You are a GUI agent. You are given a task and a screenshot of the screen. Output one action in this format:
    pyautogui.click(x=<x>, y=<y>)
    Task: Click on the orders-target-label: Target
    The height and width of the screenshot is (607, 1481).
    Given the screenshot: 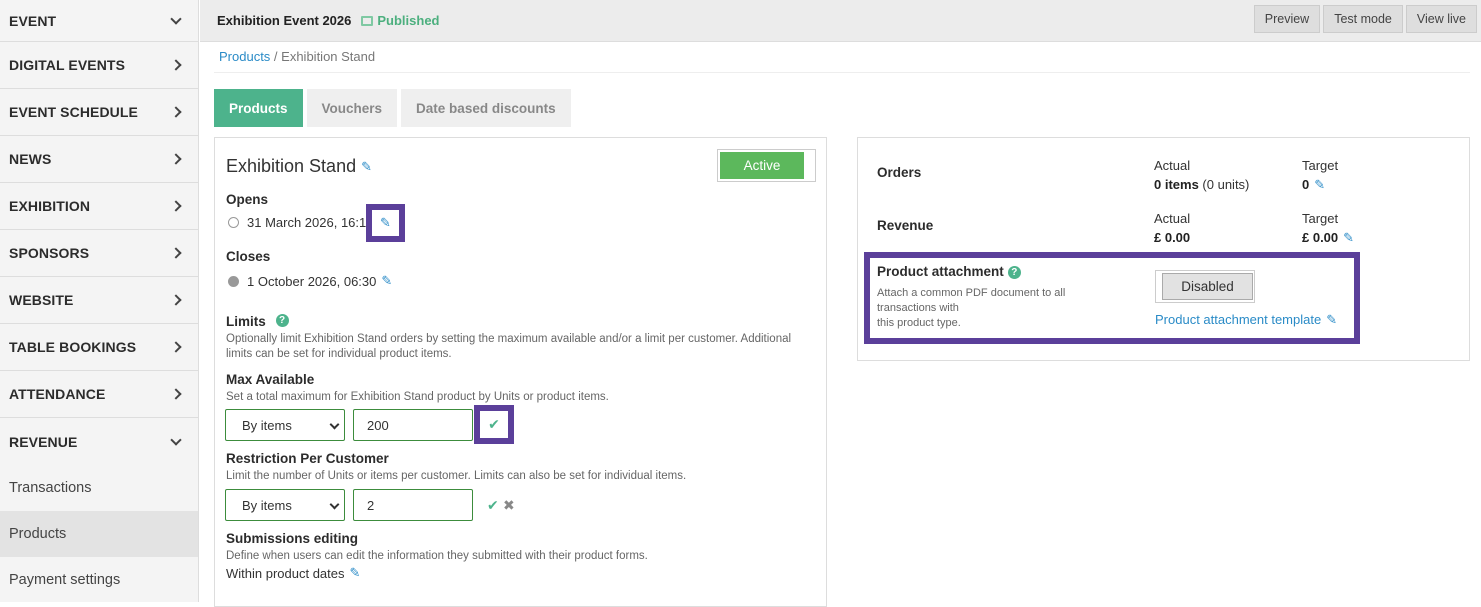 What is the action you would take?
    pyautogui.click(x=1320, y=165)
    